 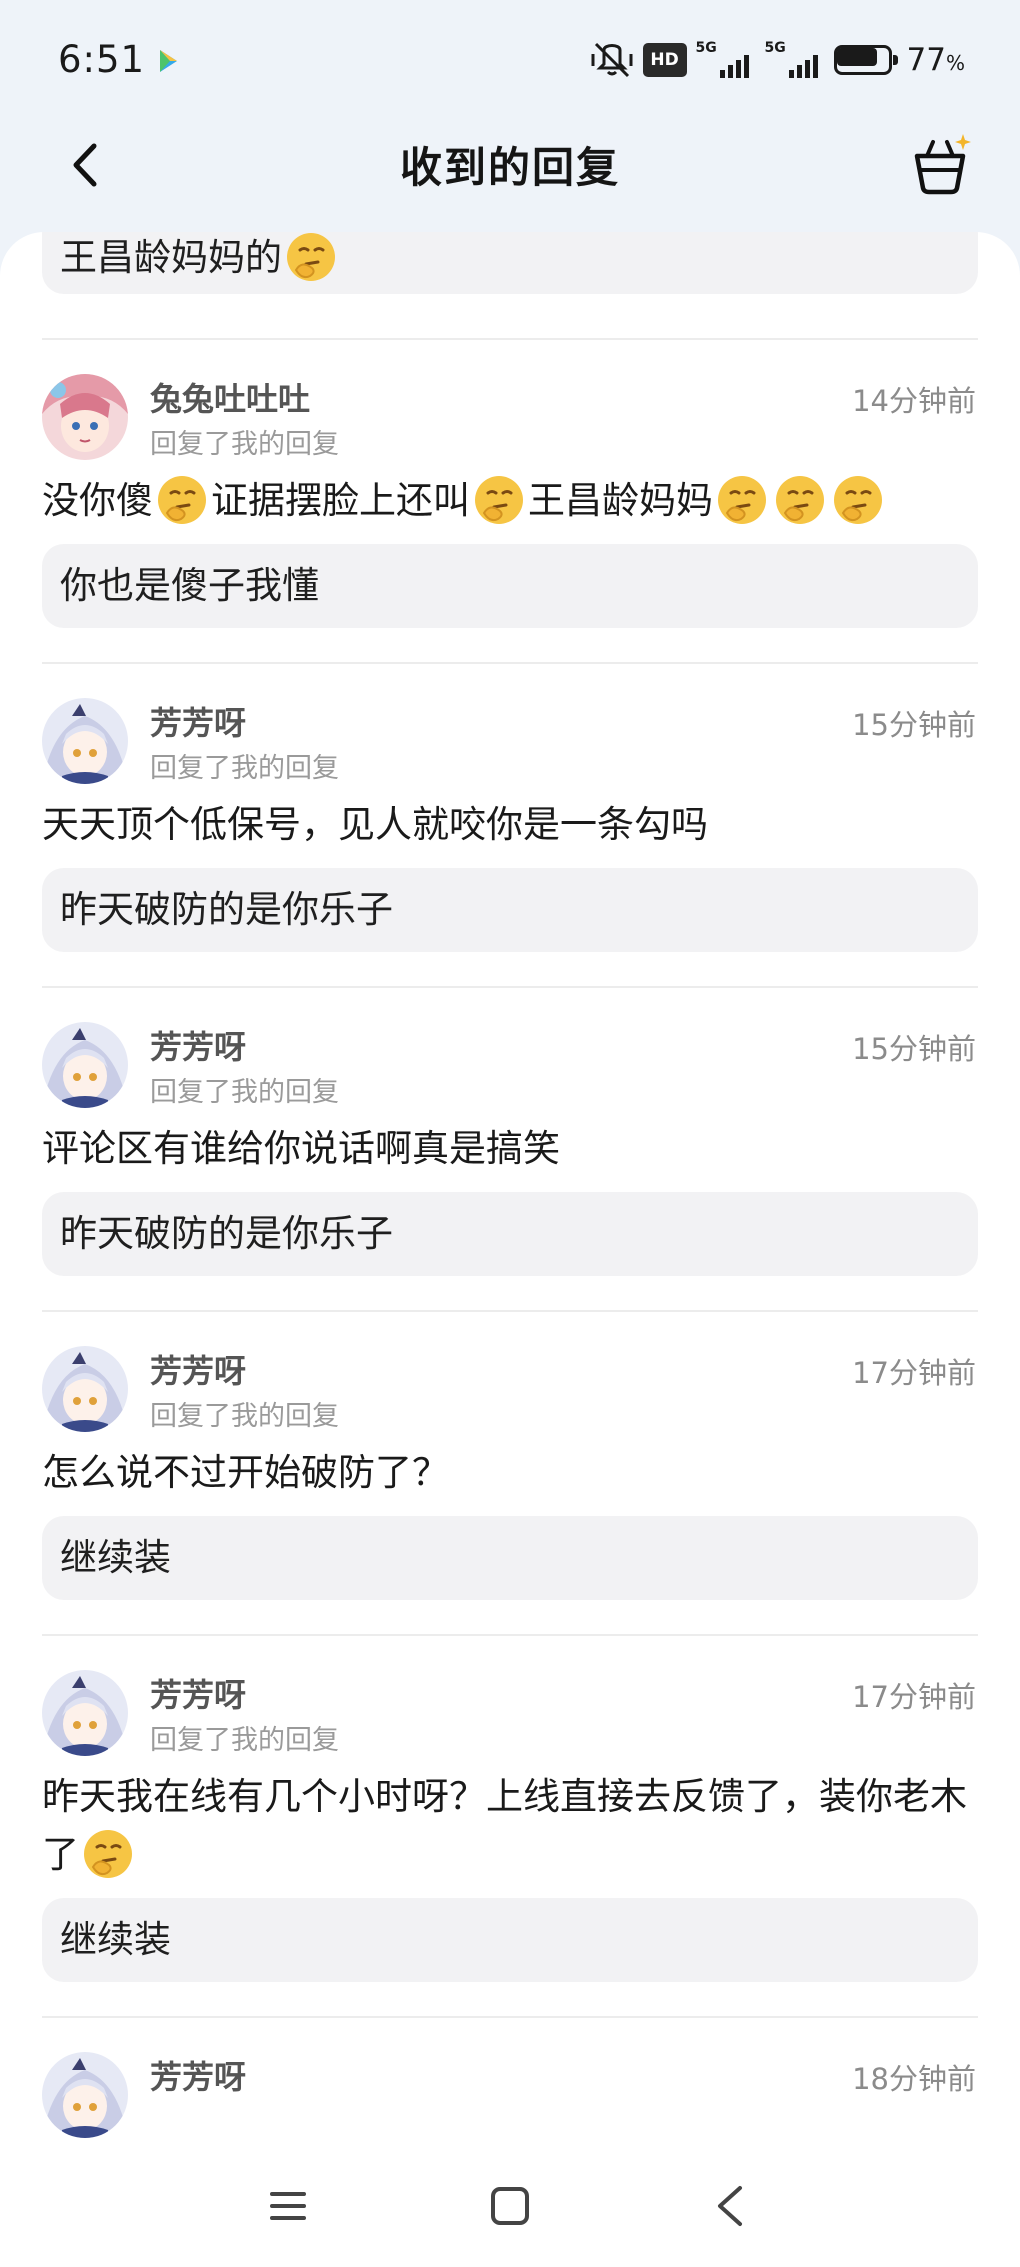 I want to click on nav-menu-button, so click(x=288, y=2206).